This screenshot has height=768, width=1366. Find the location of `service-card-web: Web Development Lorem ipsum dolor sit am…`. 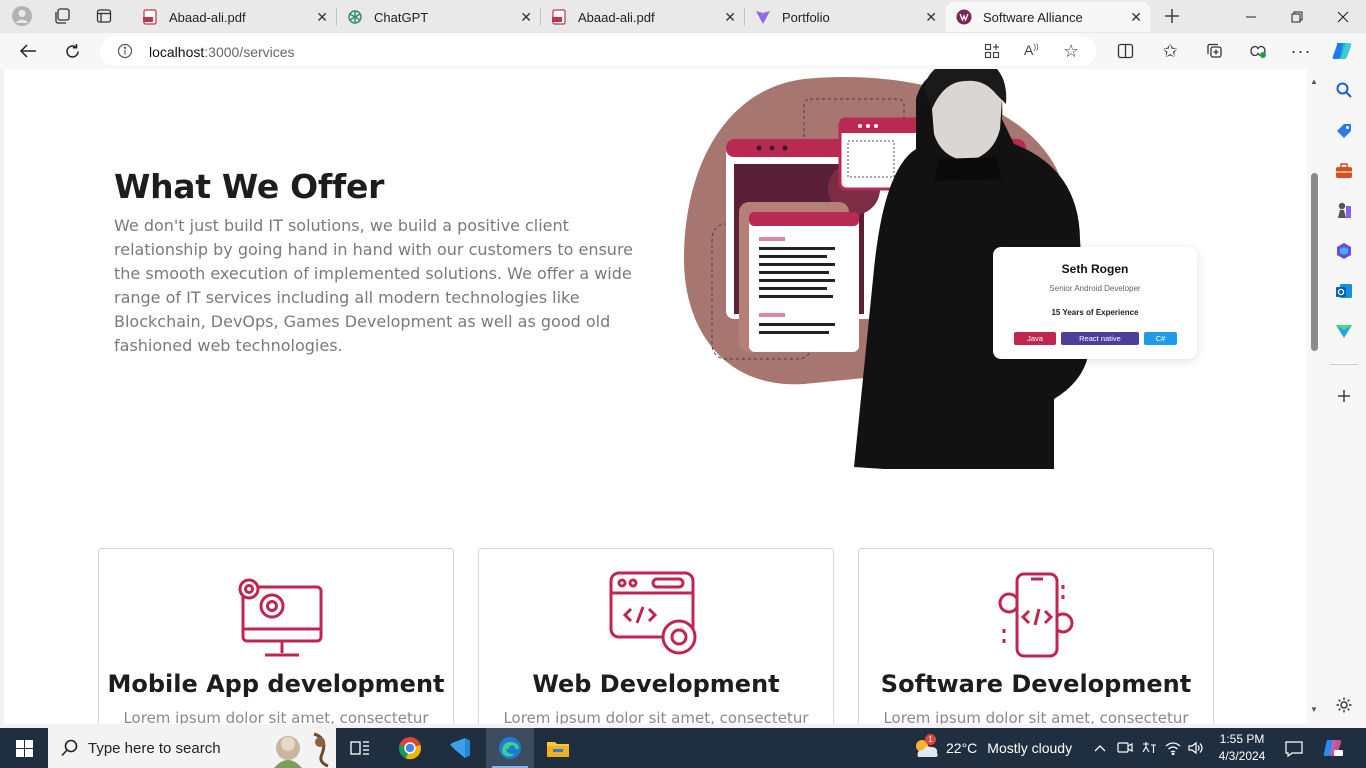

service-card-web: Web Development Lorem ipsum dolor sit am… is located at coordinates (656, 636).